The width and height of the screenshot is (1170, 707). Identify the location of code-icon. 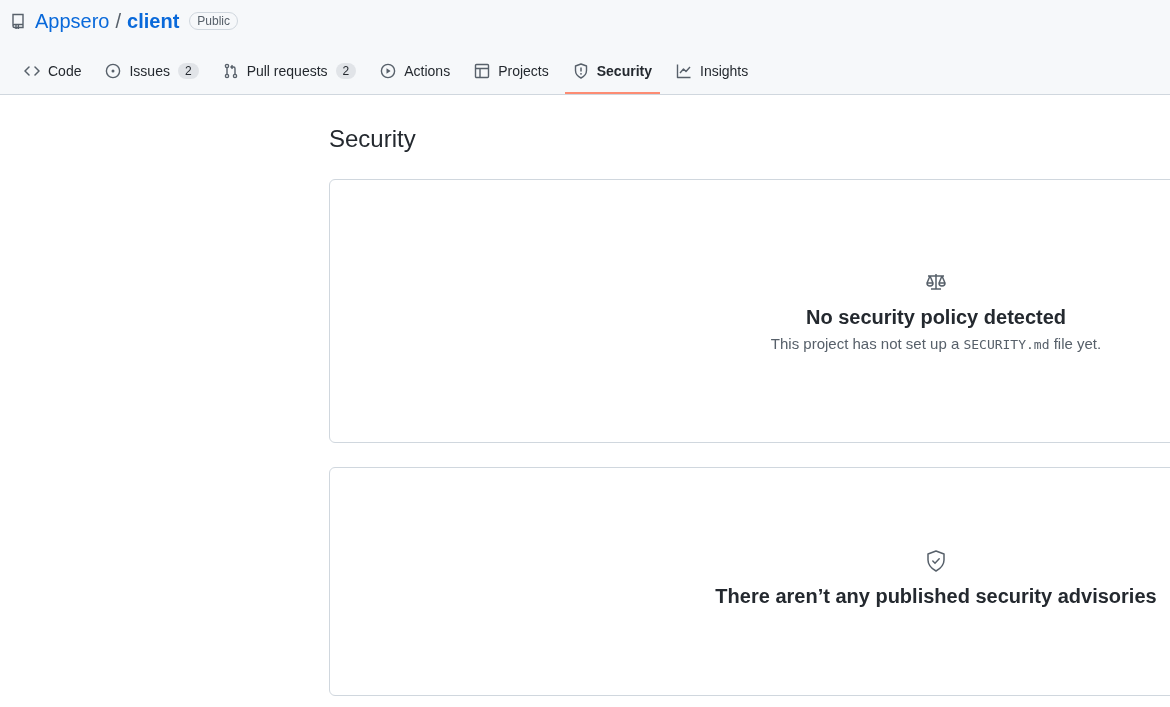
(32, 71).